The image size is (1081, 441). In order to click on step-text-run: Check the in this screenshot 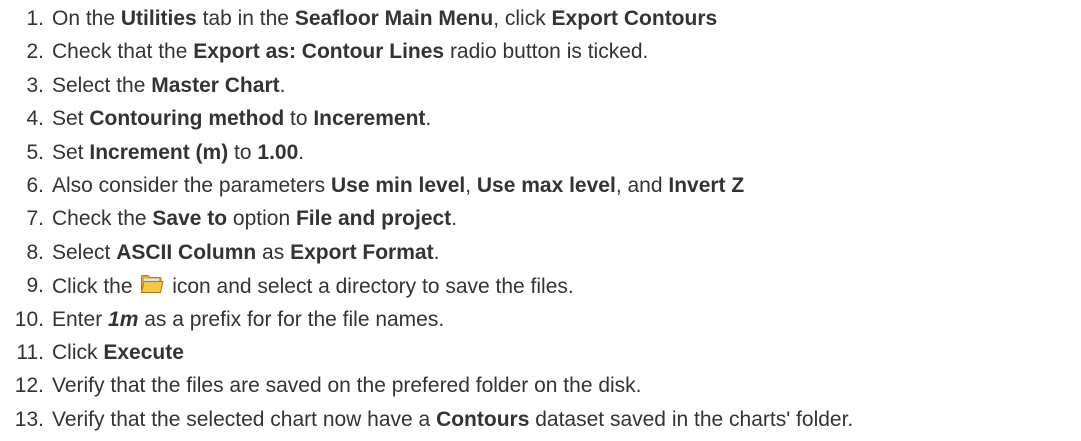, I will do `click(102, 219)`.